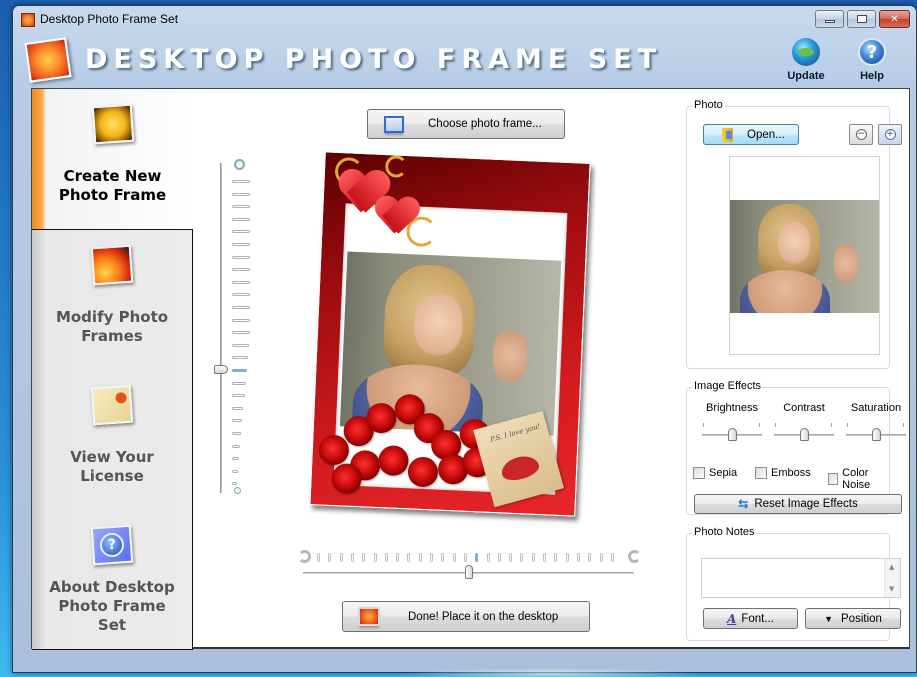 This screenshot has width=917, height=677. Describe the element at coordinates (872, 60) in the screenshot. I see `help-button: ? Help` at that location.